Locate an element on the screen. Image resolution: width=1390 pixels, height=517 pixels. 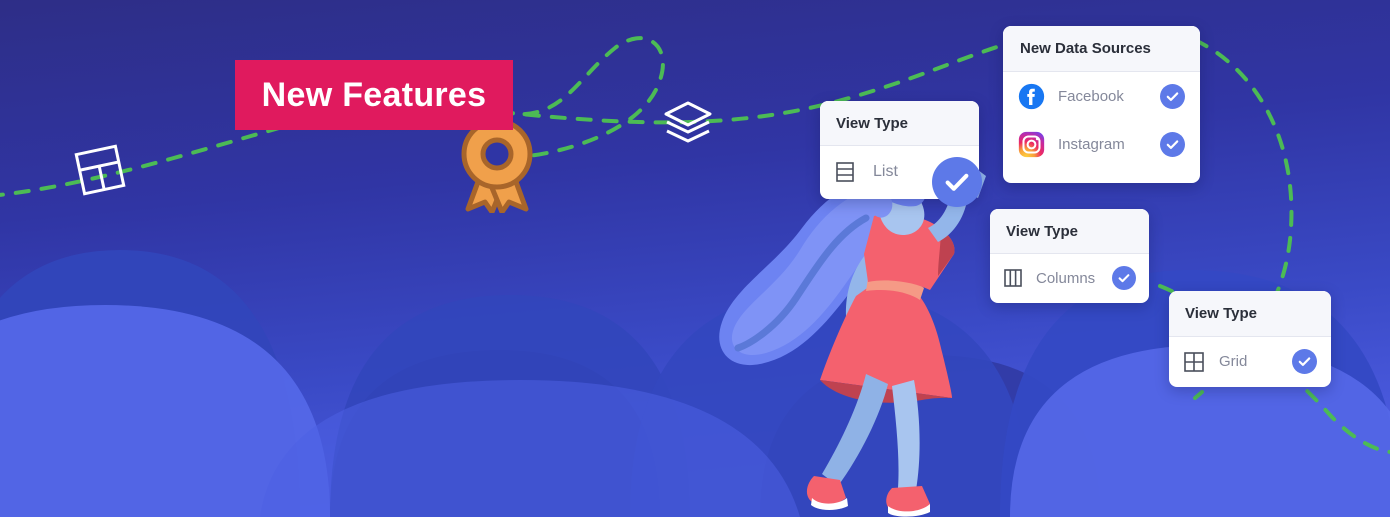
card-header: New Data Sources is located at coordinates (1101, 49).